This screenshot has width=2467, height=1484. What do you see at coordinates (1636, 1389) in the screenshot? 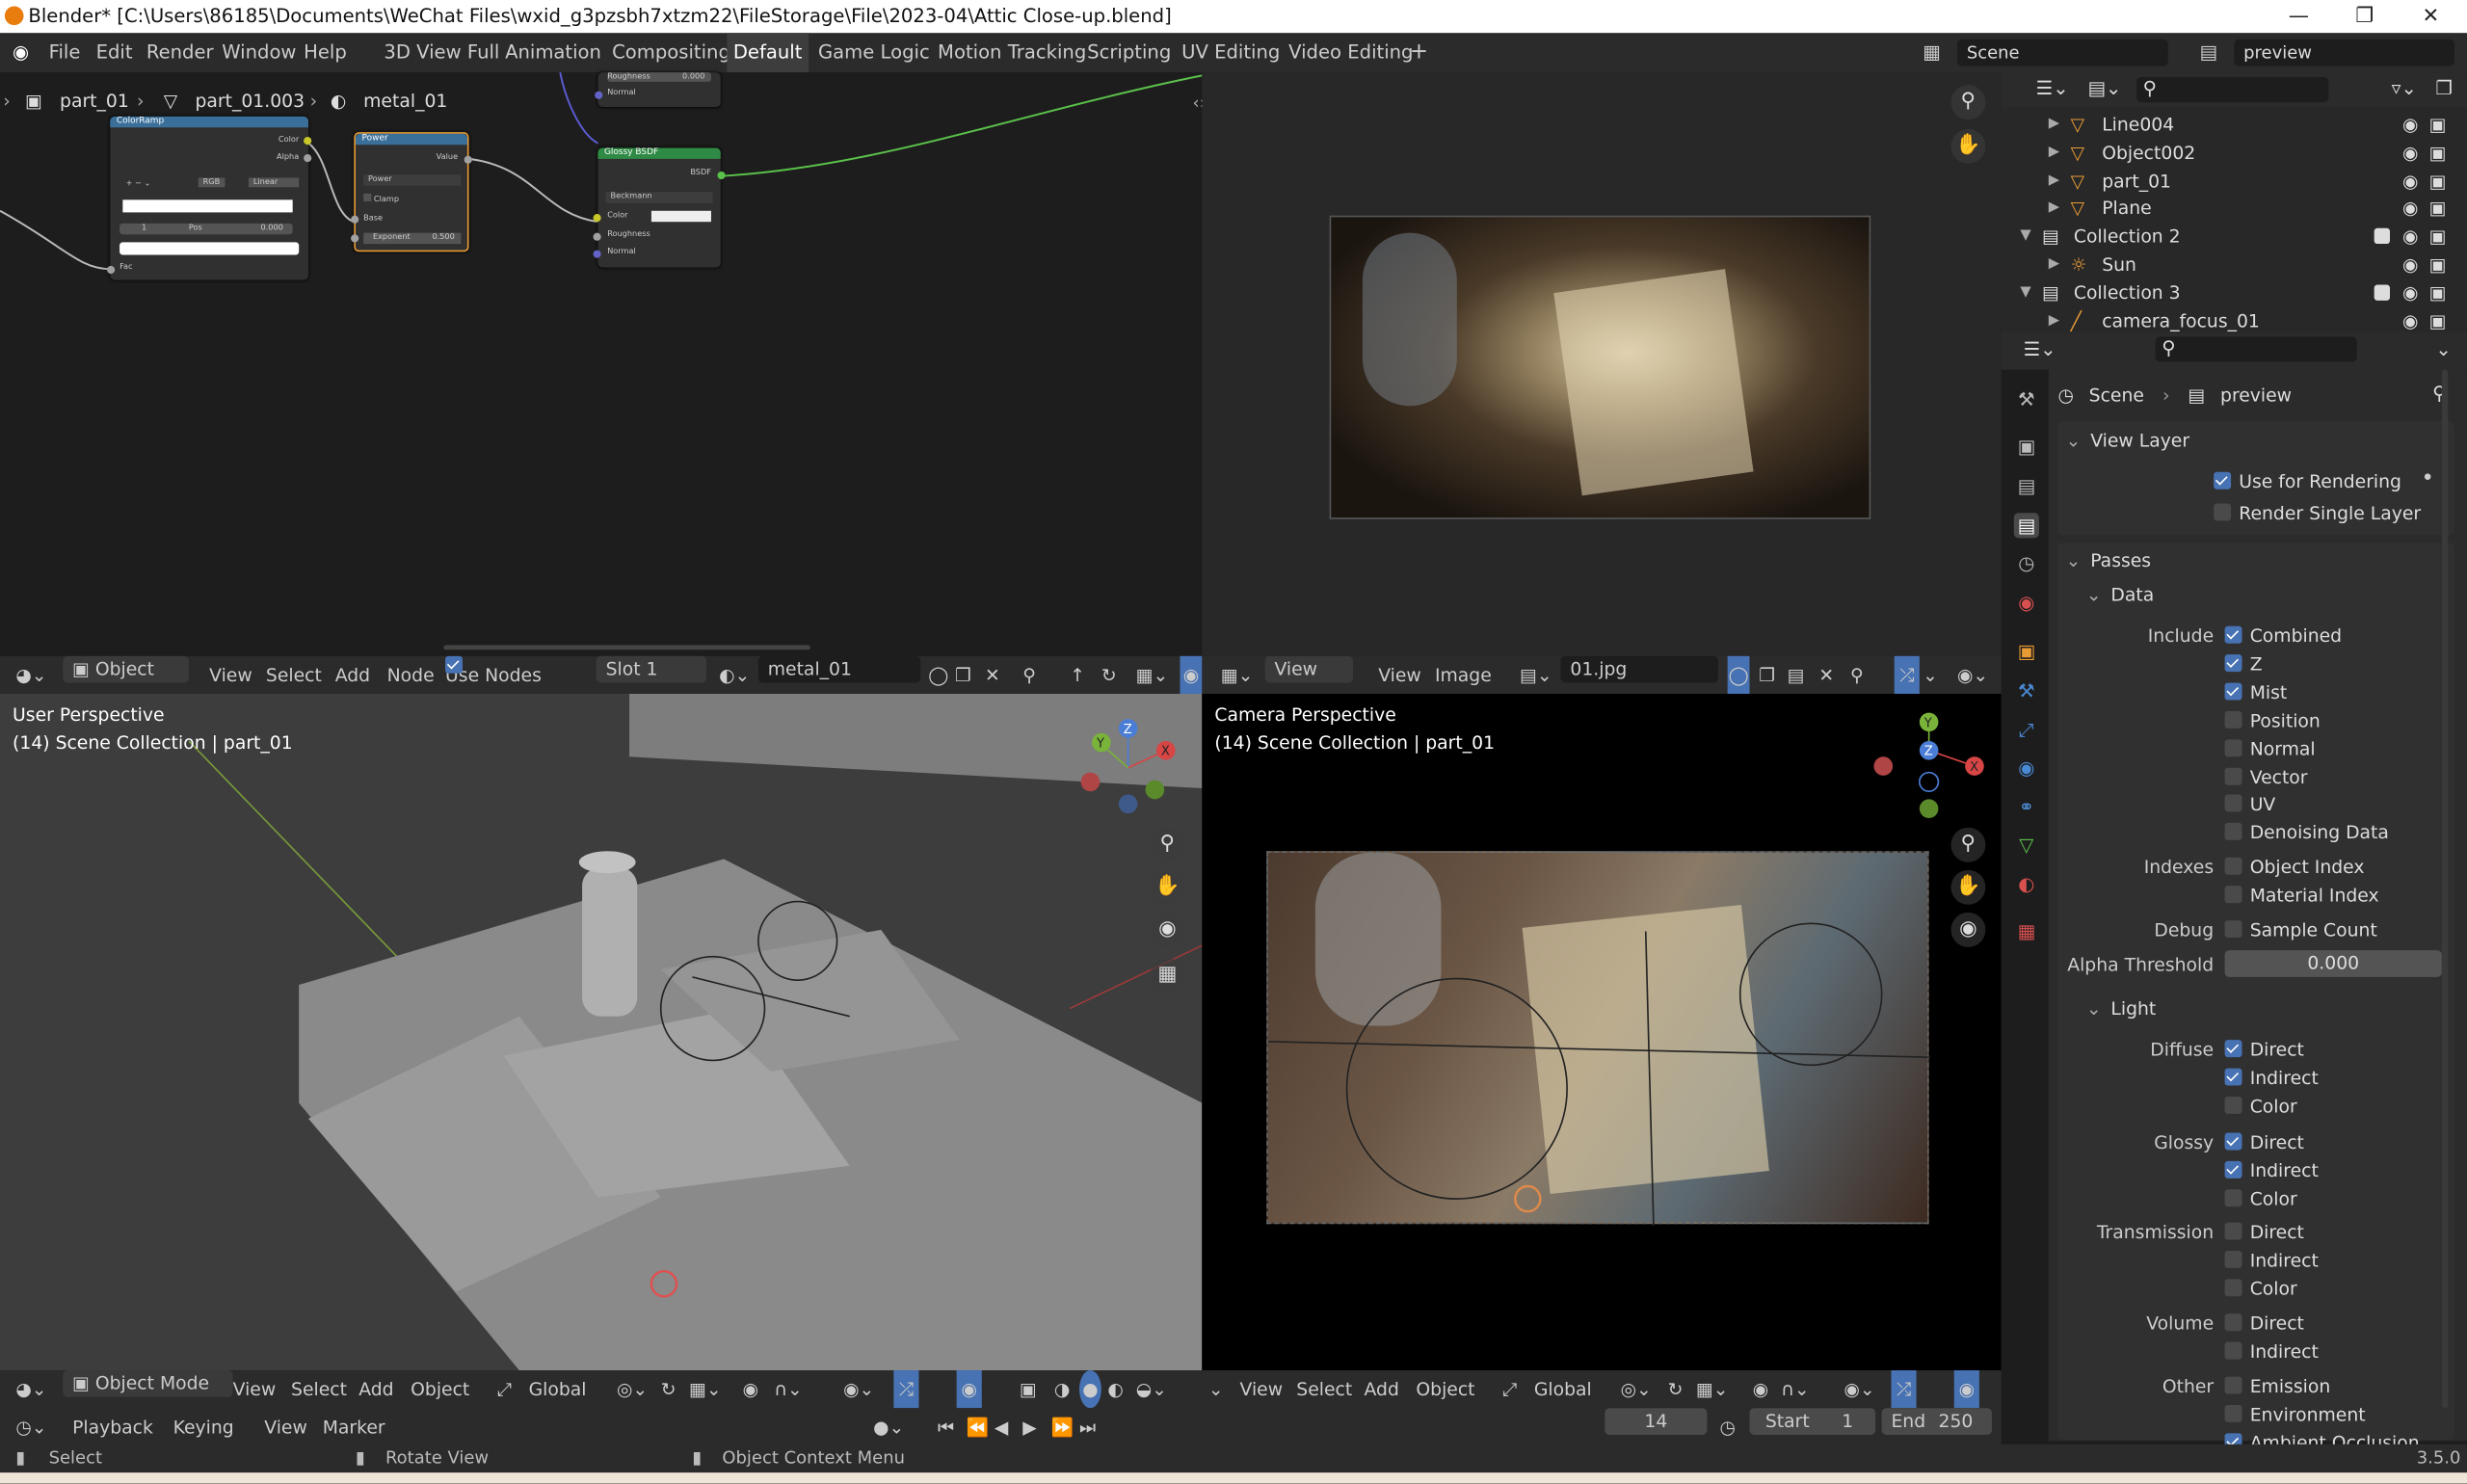
I see `cam-pivot-icon: ◎⌄` at bounding box center [1636, 1389].